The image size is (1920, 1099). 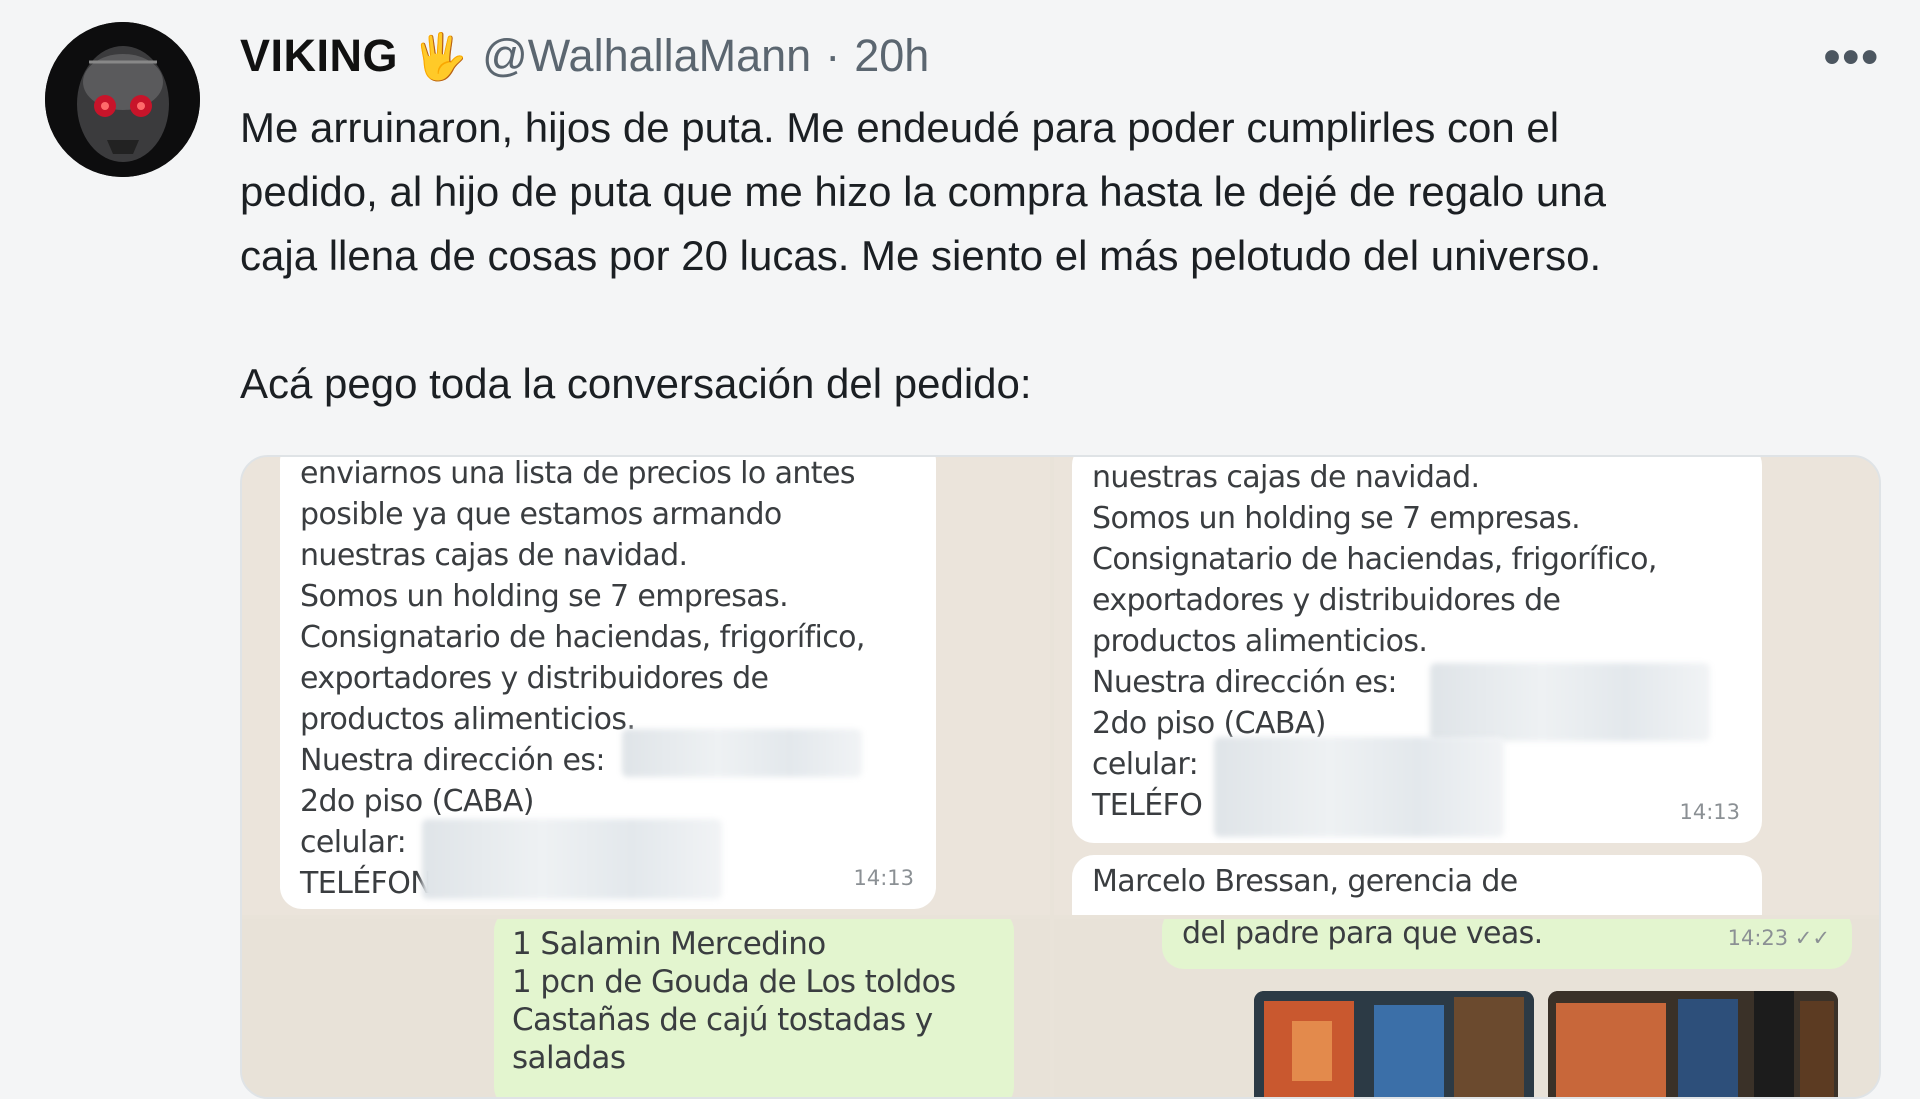 I want to click on avatar-skull-image, so click(x=122, y=99).